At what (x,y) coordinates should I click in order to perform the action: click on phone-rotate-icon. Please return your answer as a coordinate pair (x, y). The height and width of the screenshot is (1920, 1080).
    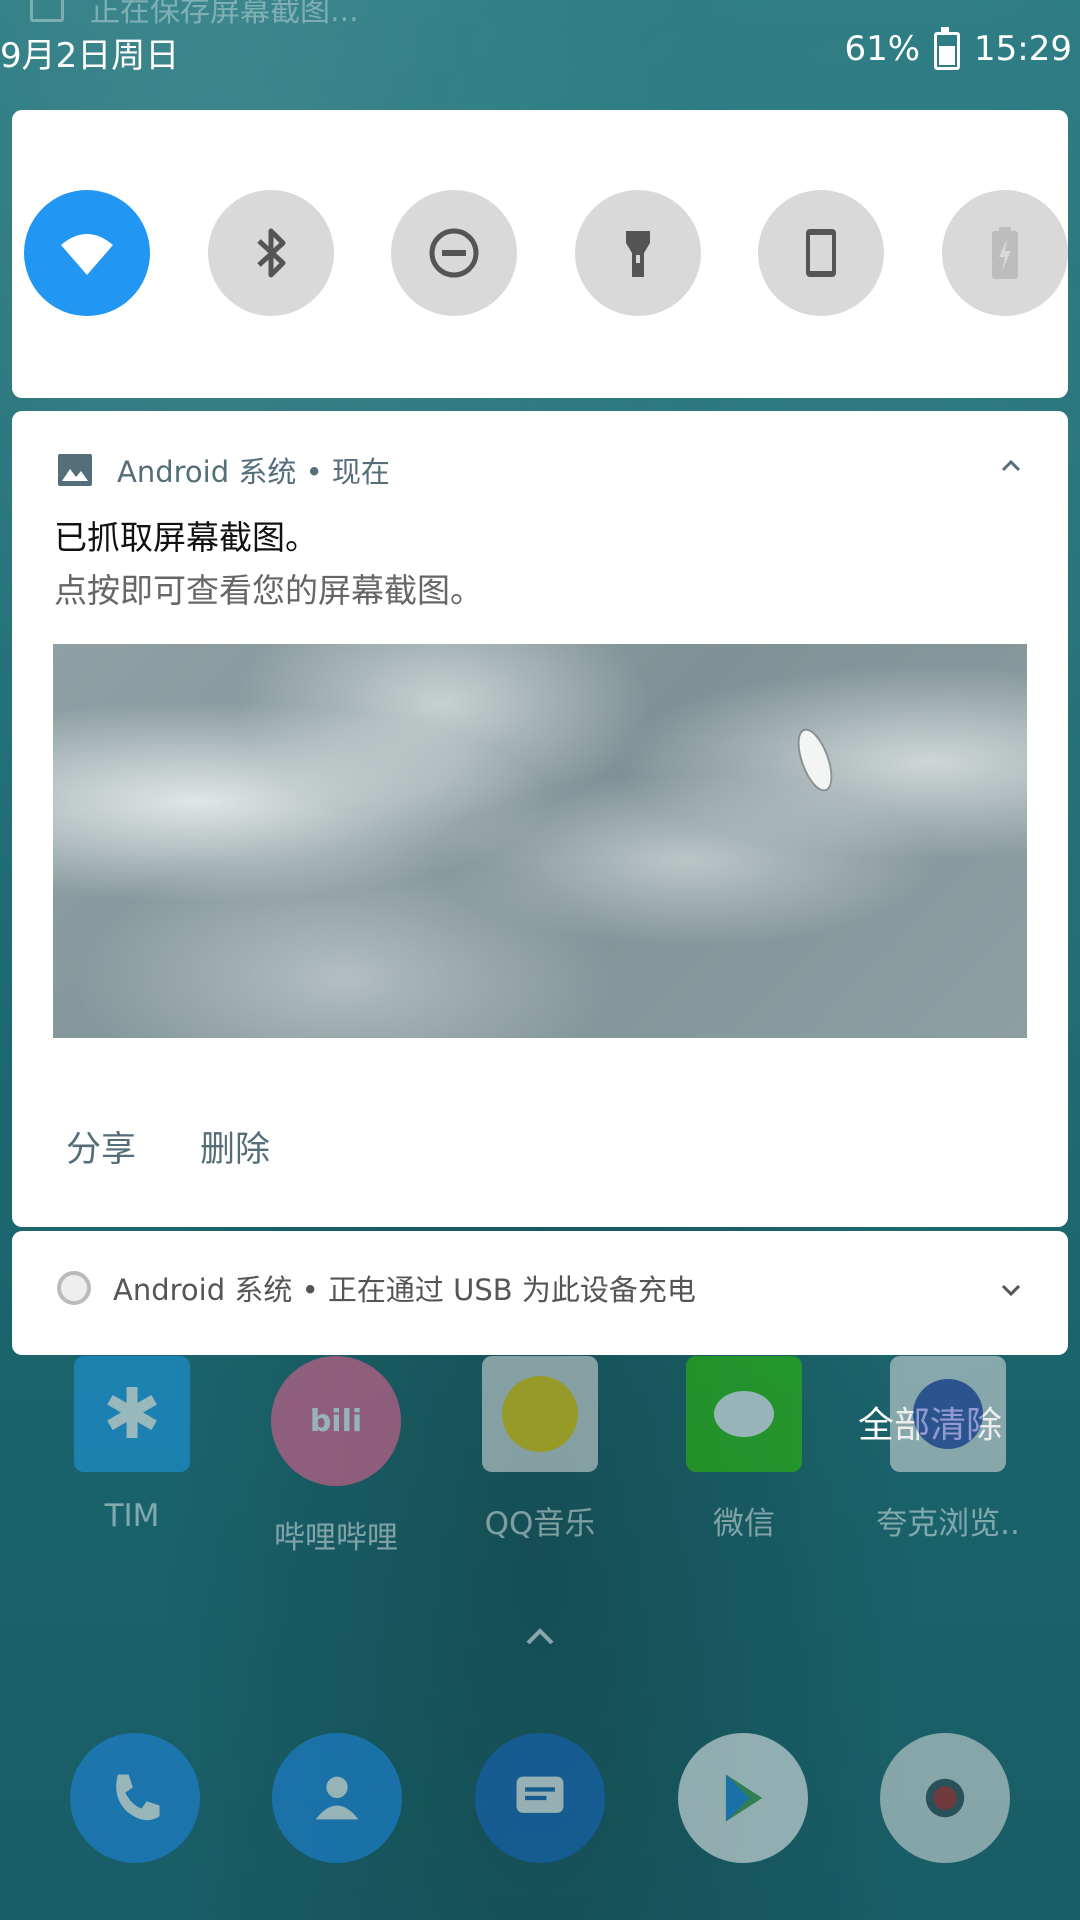
    Looking at the image, I should click on (821, 253).